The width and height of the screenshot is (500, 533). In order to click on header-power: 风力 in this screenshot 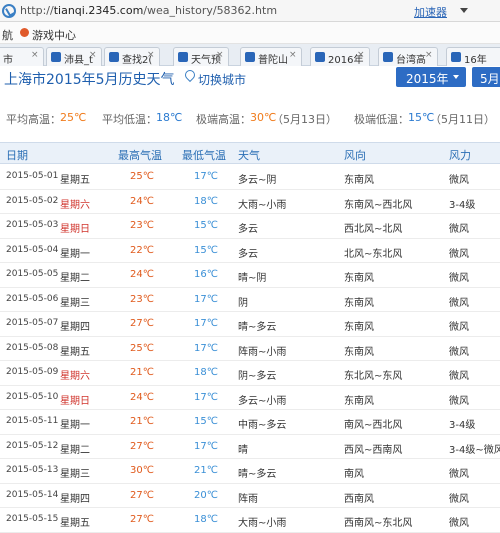, I will do `click(460, 155)`.